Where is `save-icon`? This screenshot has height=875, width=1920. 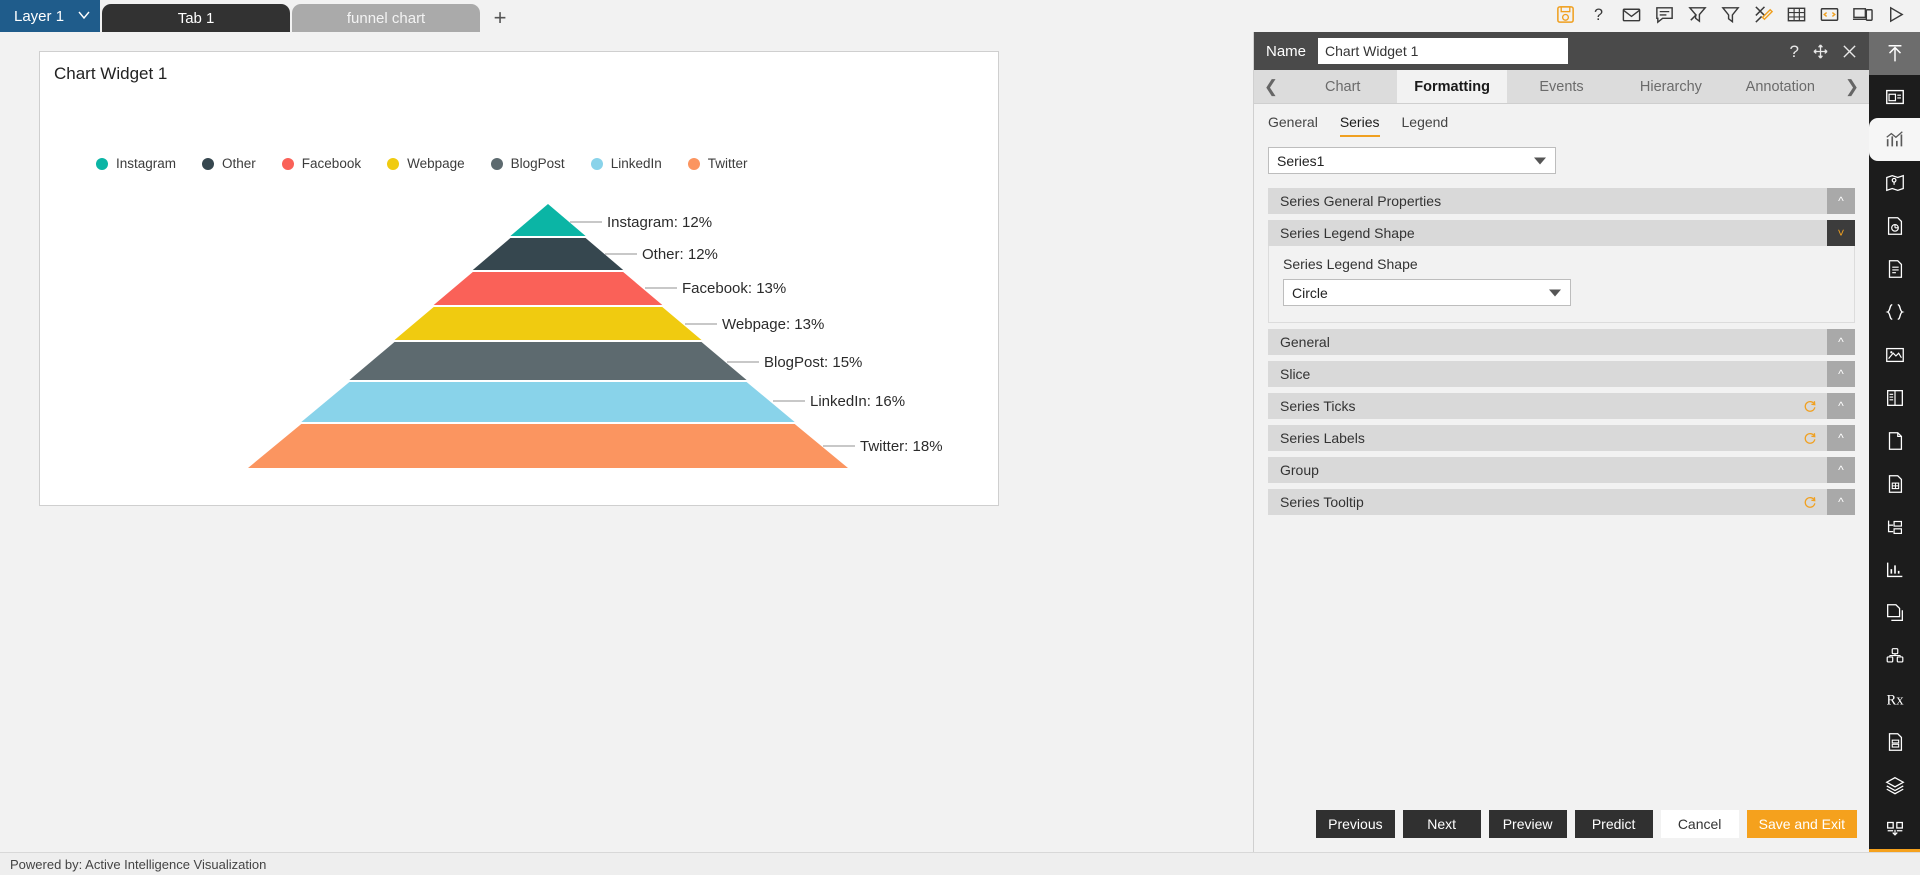 save-icon is located at coordinates (1565, 14).